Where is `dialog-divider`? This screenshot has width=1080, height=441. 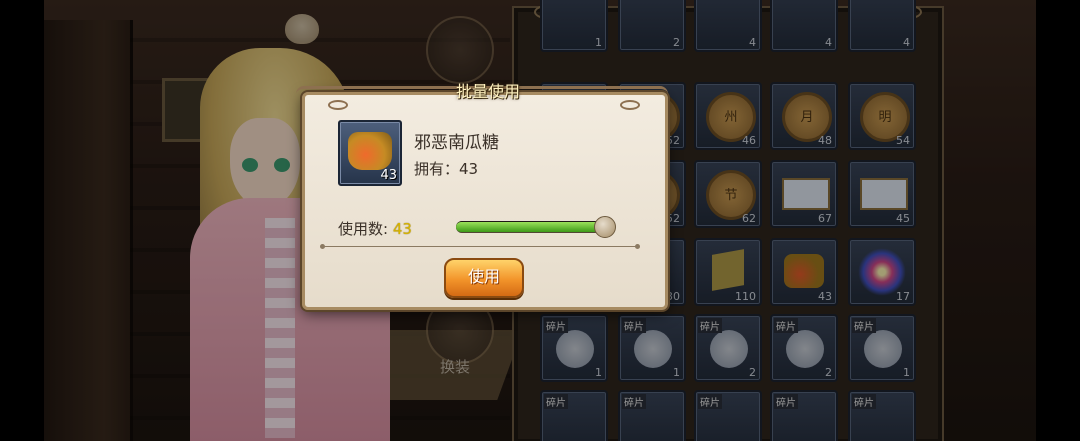
dialog-divider is located at coordinates (480, 246).